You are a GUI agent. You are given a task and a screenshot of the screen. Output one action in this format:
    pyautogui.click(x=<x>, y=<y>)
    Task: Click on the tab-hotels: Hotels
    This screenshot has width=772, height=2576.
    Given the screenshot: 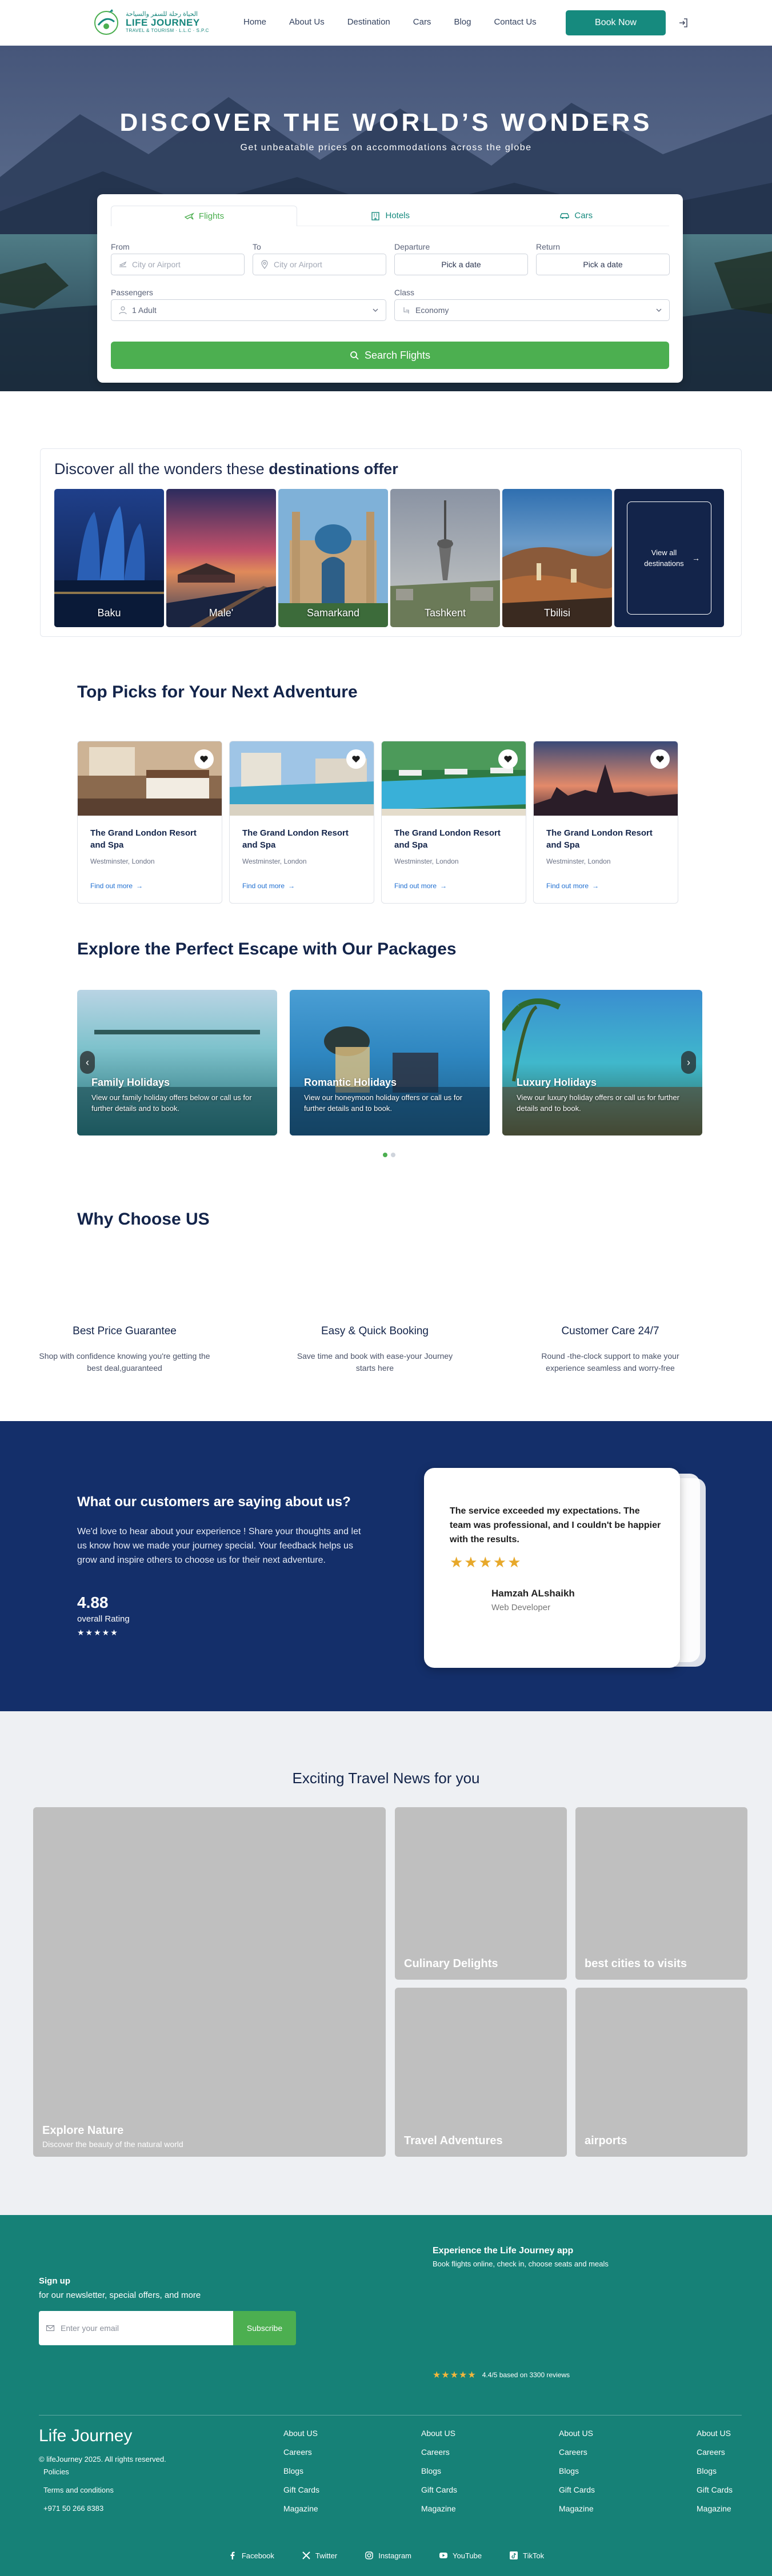 What is the action you would take?
    pyautogui.click(x=390, y=216)
    